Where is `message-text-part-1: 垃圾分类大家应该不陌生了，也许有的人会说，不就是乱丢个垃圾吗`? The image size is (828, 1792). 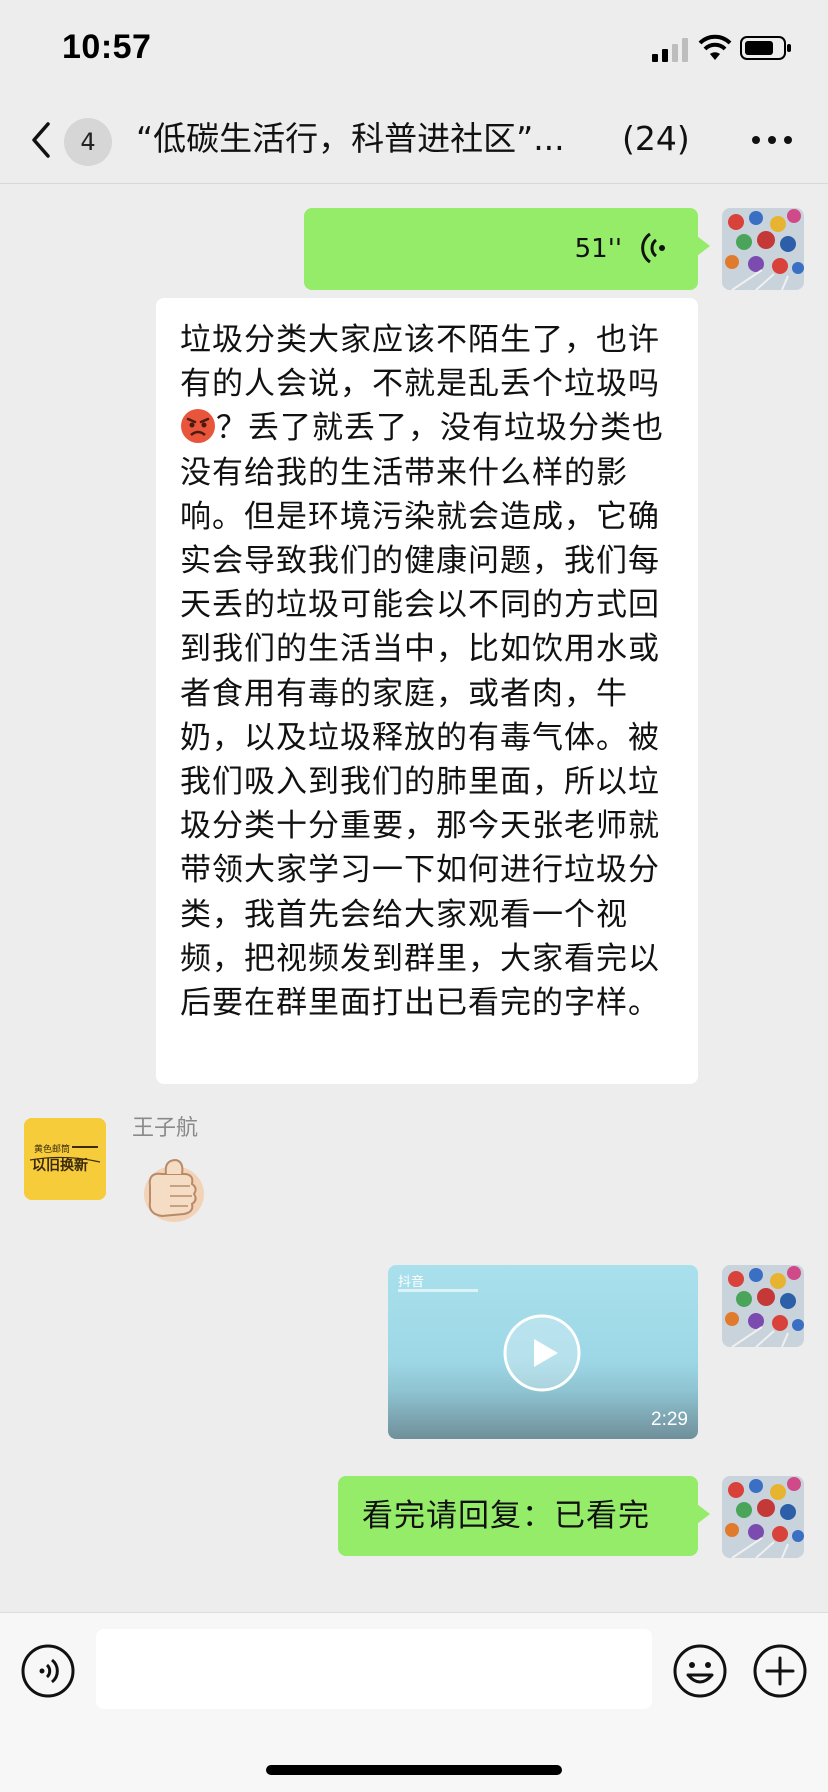 message-text-part-1: 垃圾分类大家应该不陌生了，也许有的人会说，不就是乱丢个垃圾吗 is located at coordinates (420, 362).